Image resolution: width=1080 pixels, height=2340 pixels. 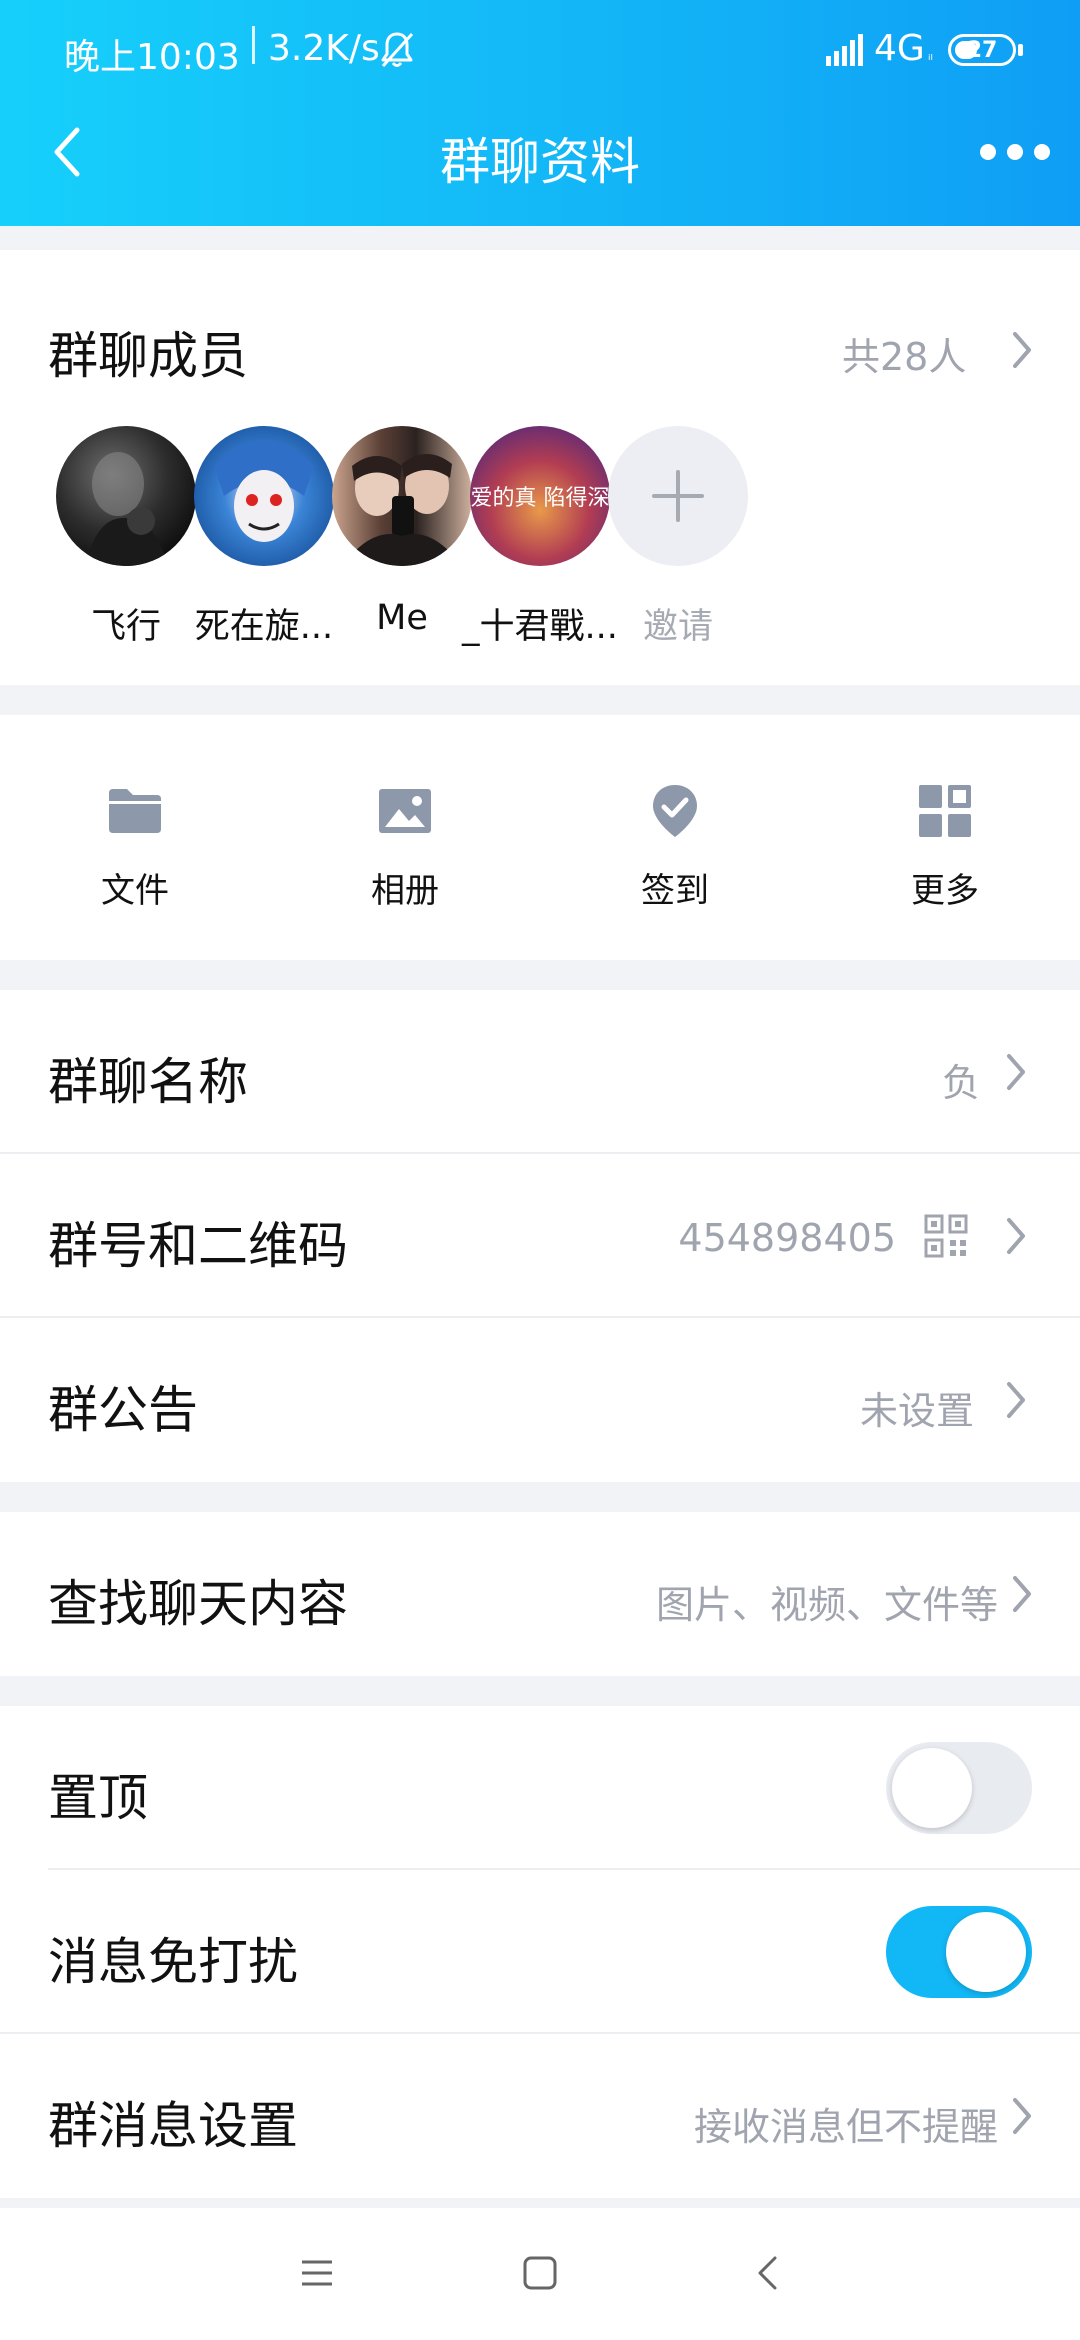 What do you see at coordinates (135, 891) in the screenshot?
I see `tool-label: 文件` at bounding box center [135, 891].